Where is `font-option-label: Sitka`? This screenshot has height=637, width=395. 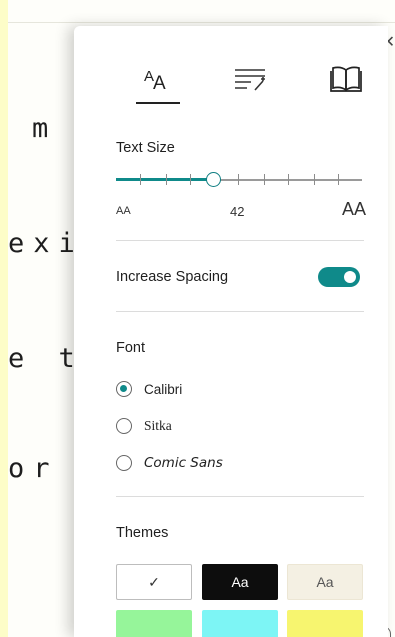 font-option-label: Sitka is located at coordinates (158, 425).